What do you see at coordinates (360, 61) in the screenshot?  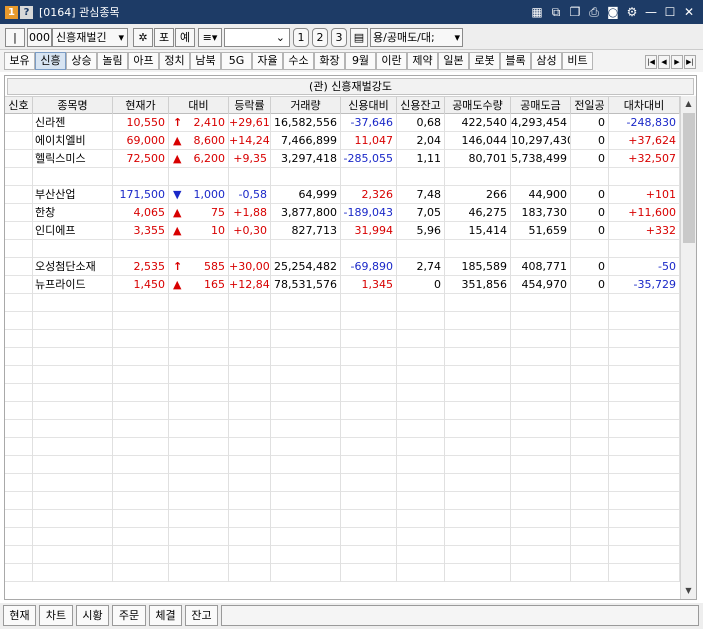 I see `tab-9wol: 9월` at bounding box center [360, 61].